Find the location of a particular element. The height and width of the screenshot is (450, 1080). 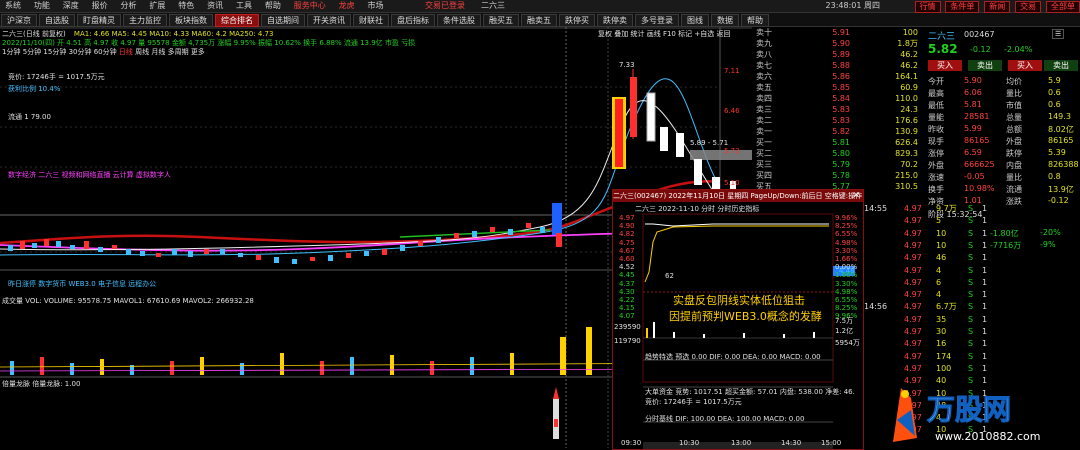

toolbar-button: 融卖五 is located at coordinates (539, 20).